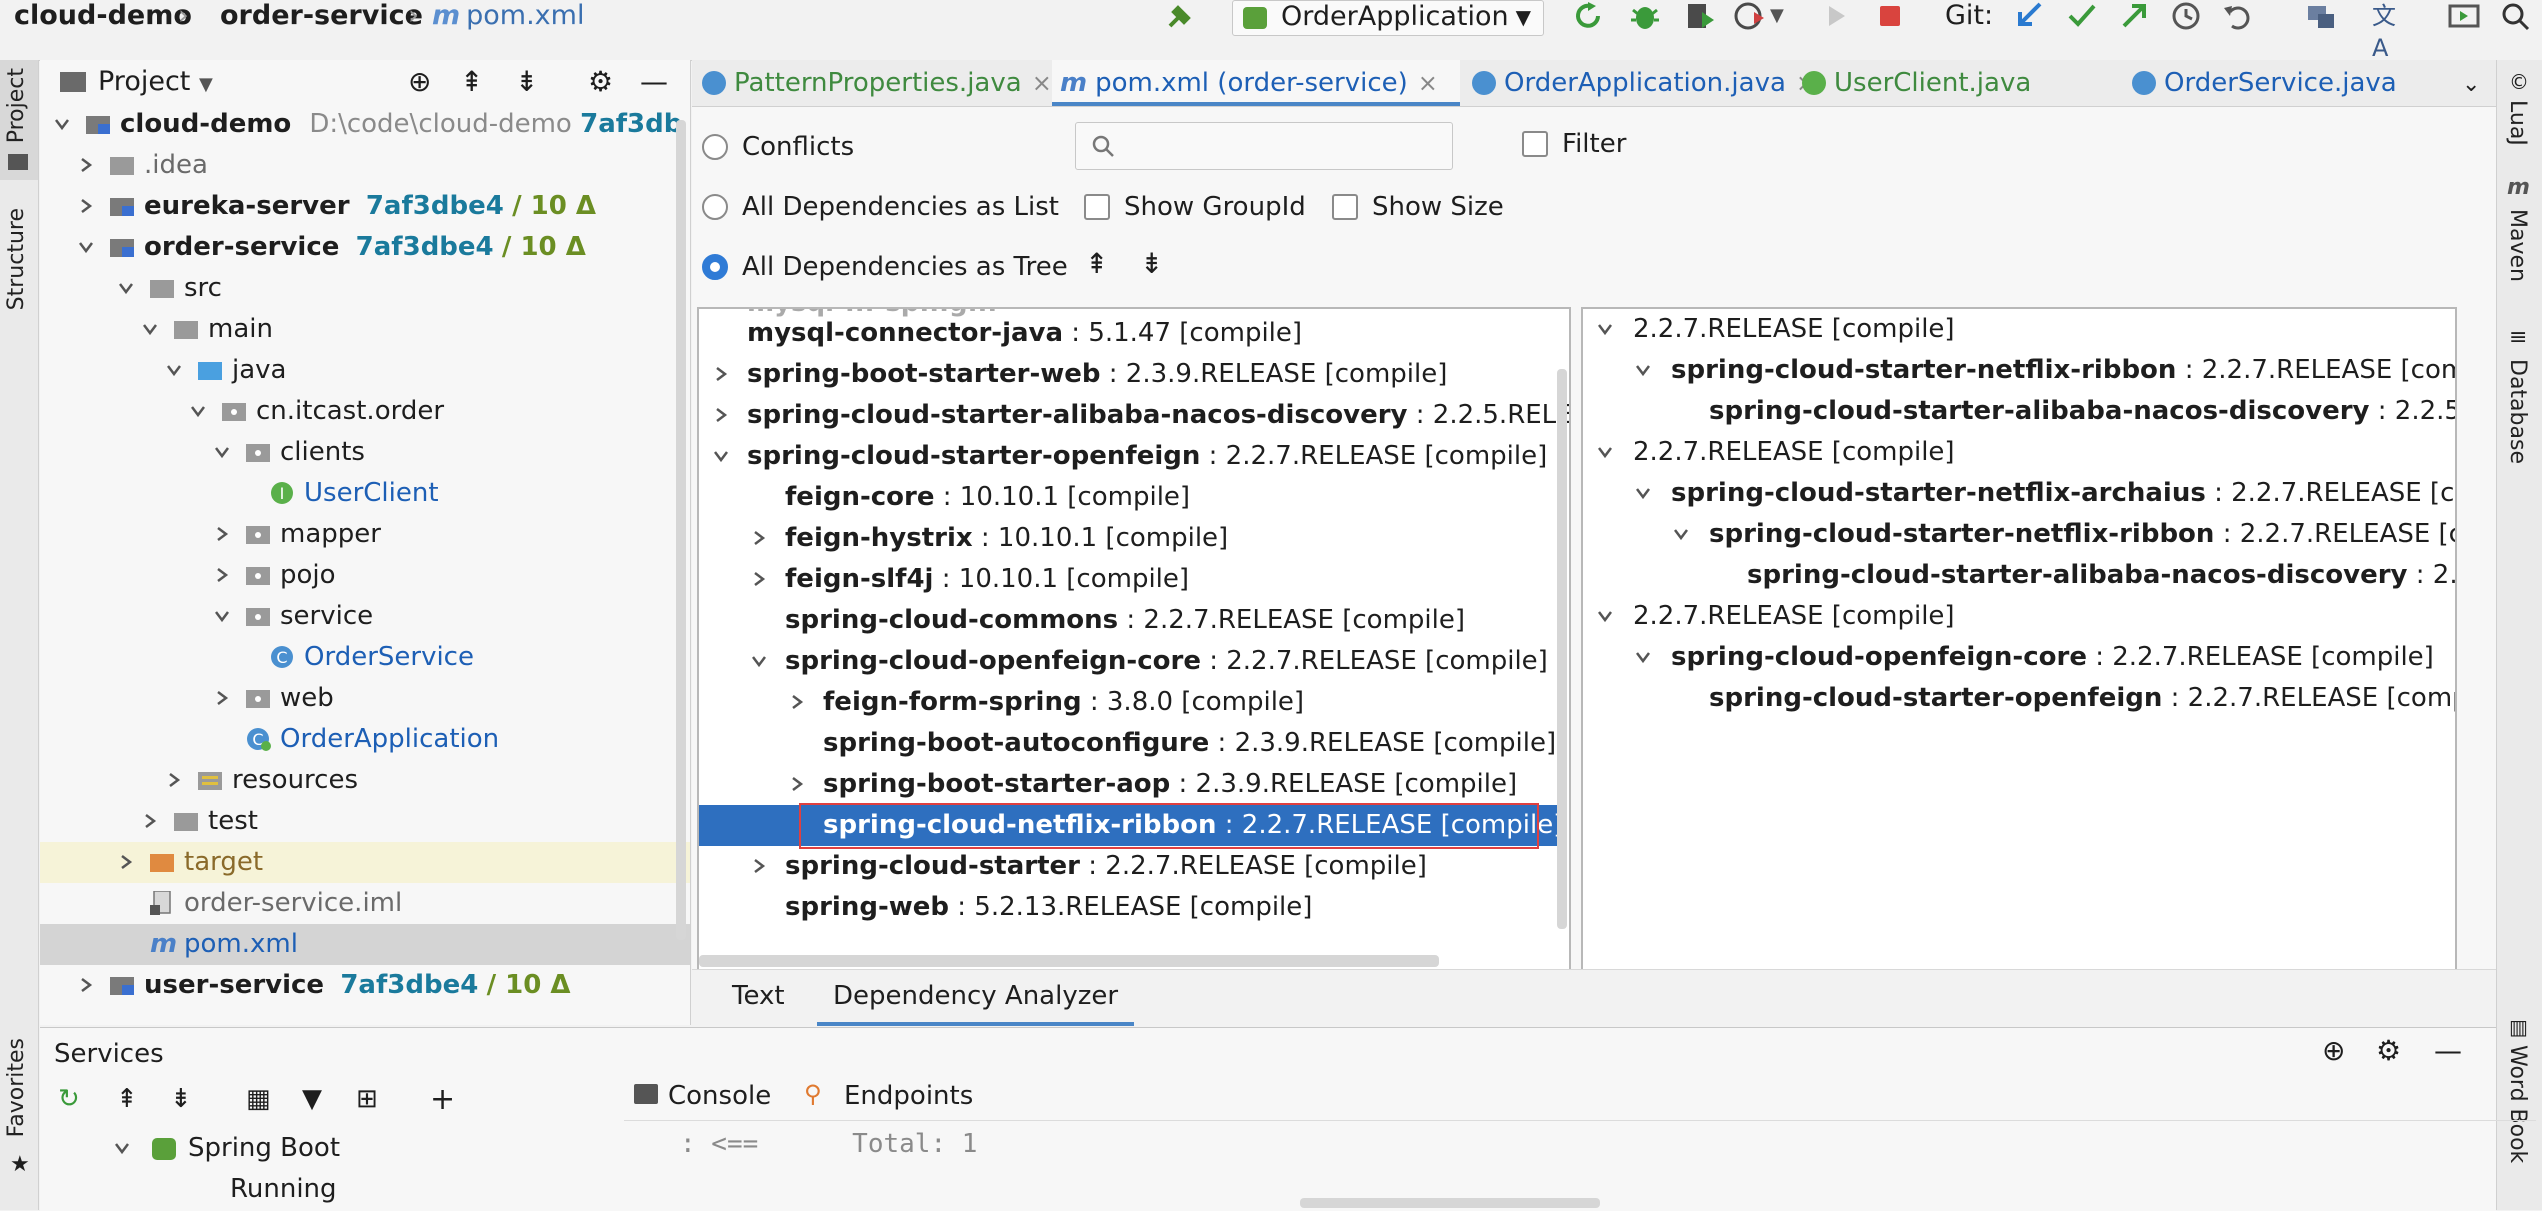 This screenshot has width=2542, height=1211. What do you see at coordinates (1916, 83) in the screenshot?
I see `tab-userclient-java: UserClient.java` at bounding box center [1916, 83].